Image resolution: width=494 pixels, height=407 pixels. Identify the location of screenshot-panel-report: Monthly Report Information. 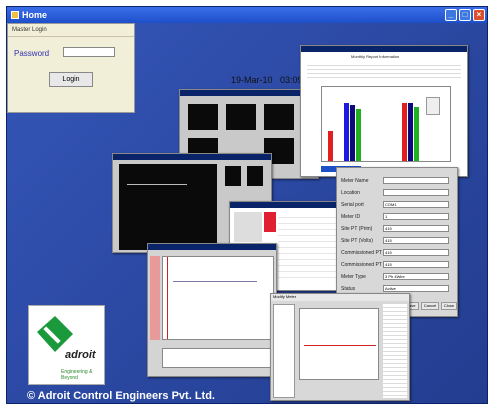
(384, 111).